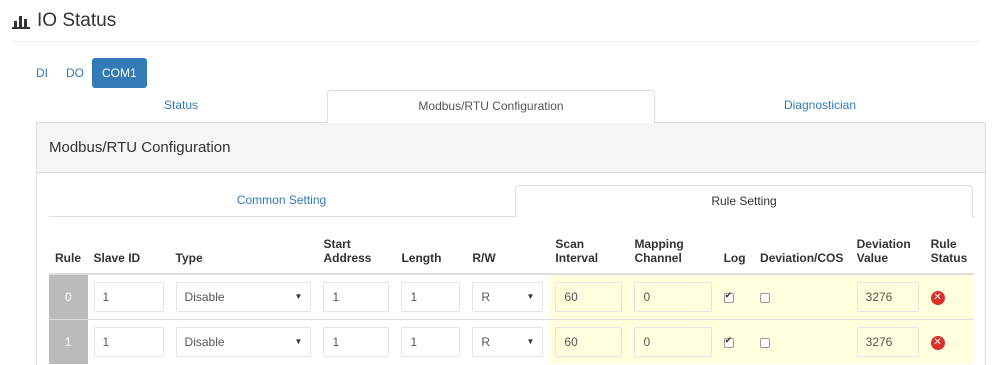  I want to click on panel-heading: Modbus/RTU Configuration, so click(511, 148).